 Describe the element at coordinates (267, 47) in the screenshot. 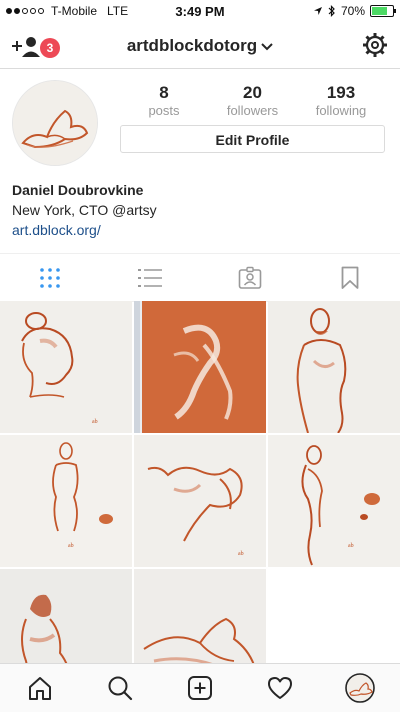

I see `chevron-down-icon` at that location.